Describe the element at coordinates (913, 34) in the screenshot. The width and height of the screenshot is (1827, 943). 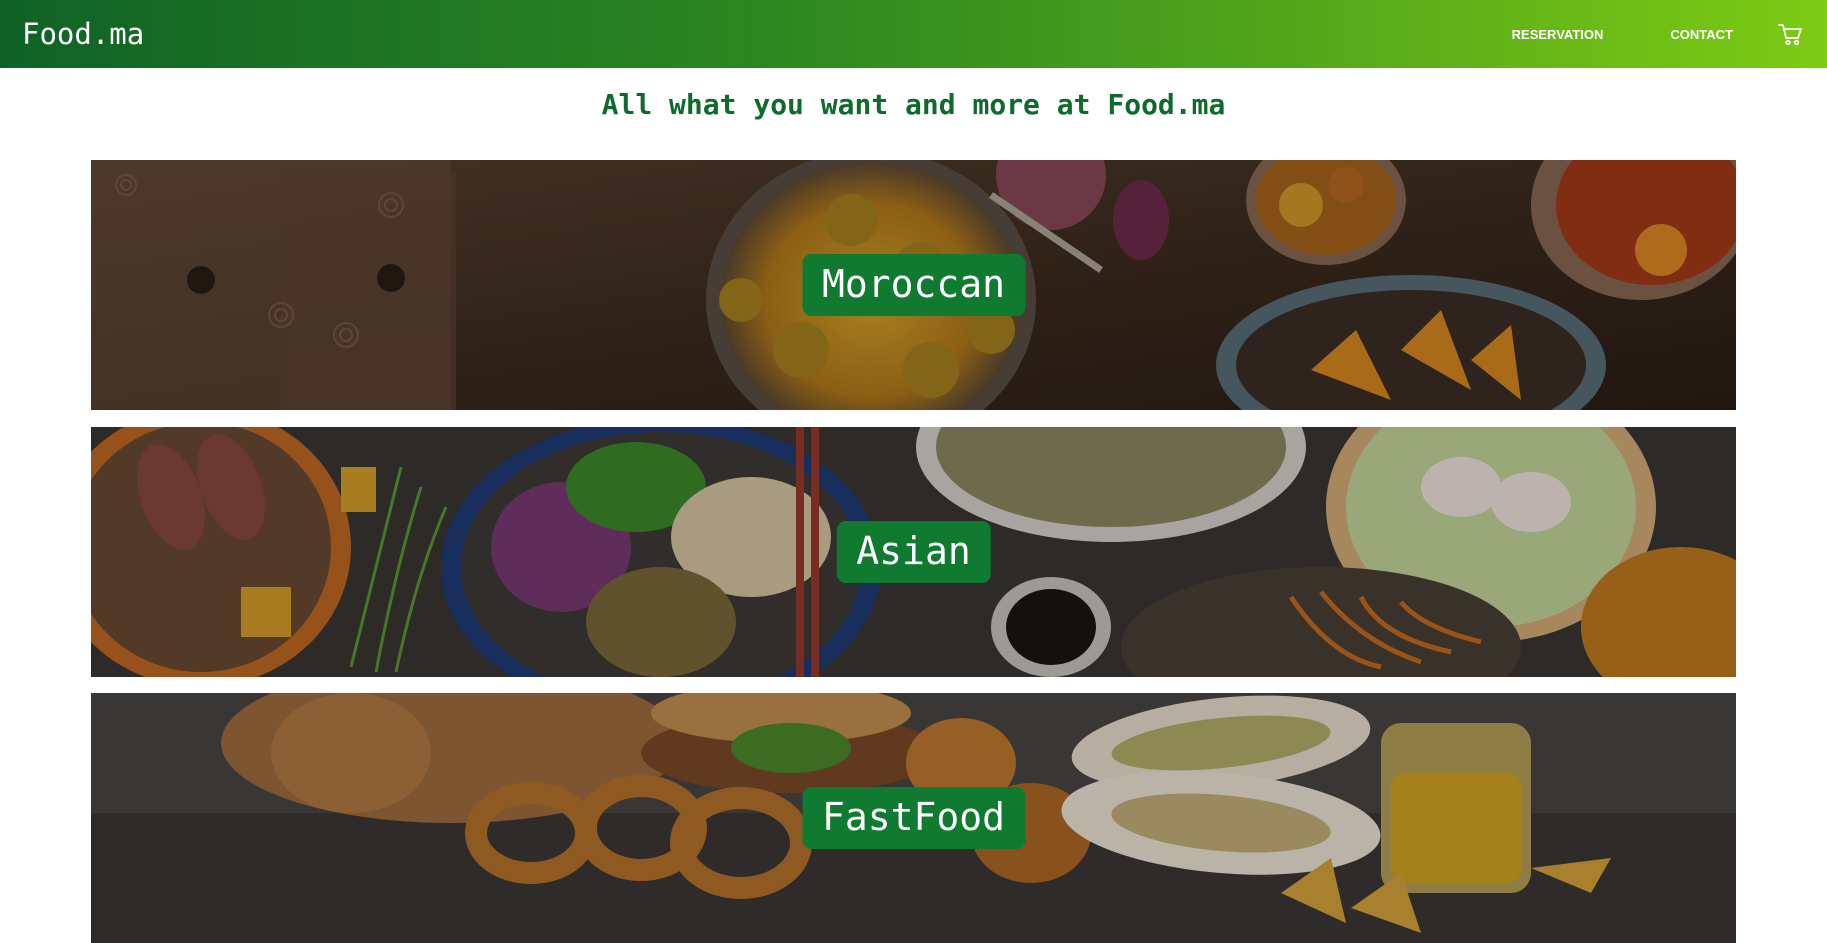
I see `top-navbar: Food.ma RESERVATION CONTACT` at that location.